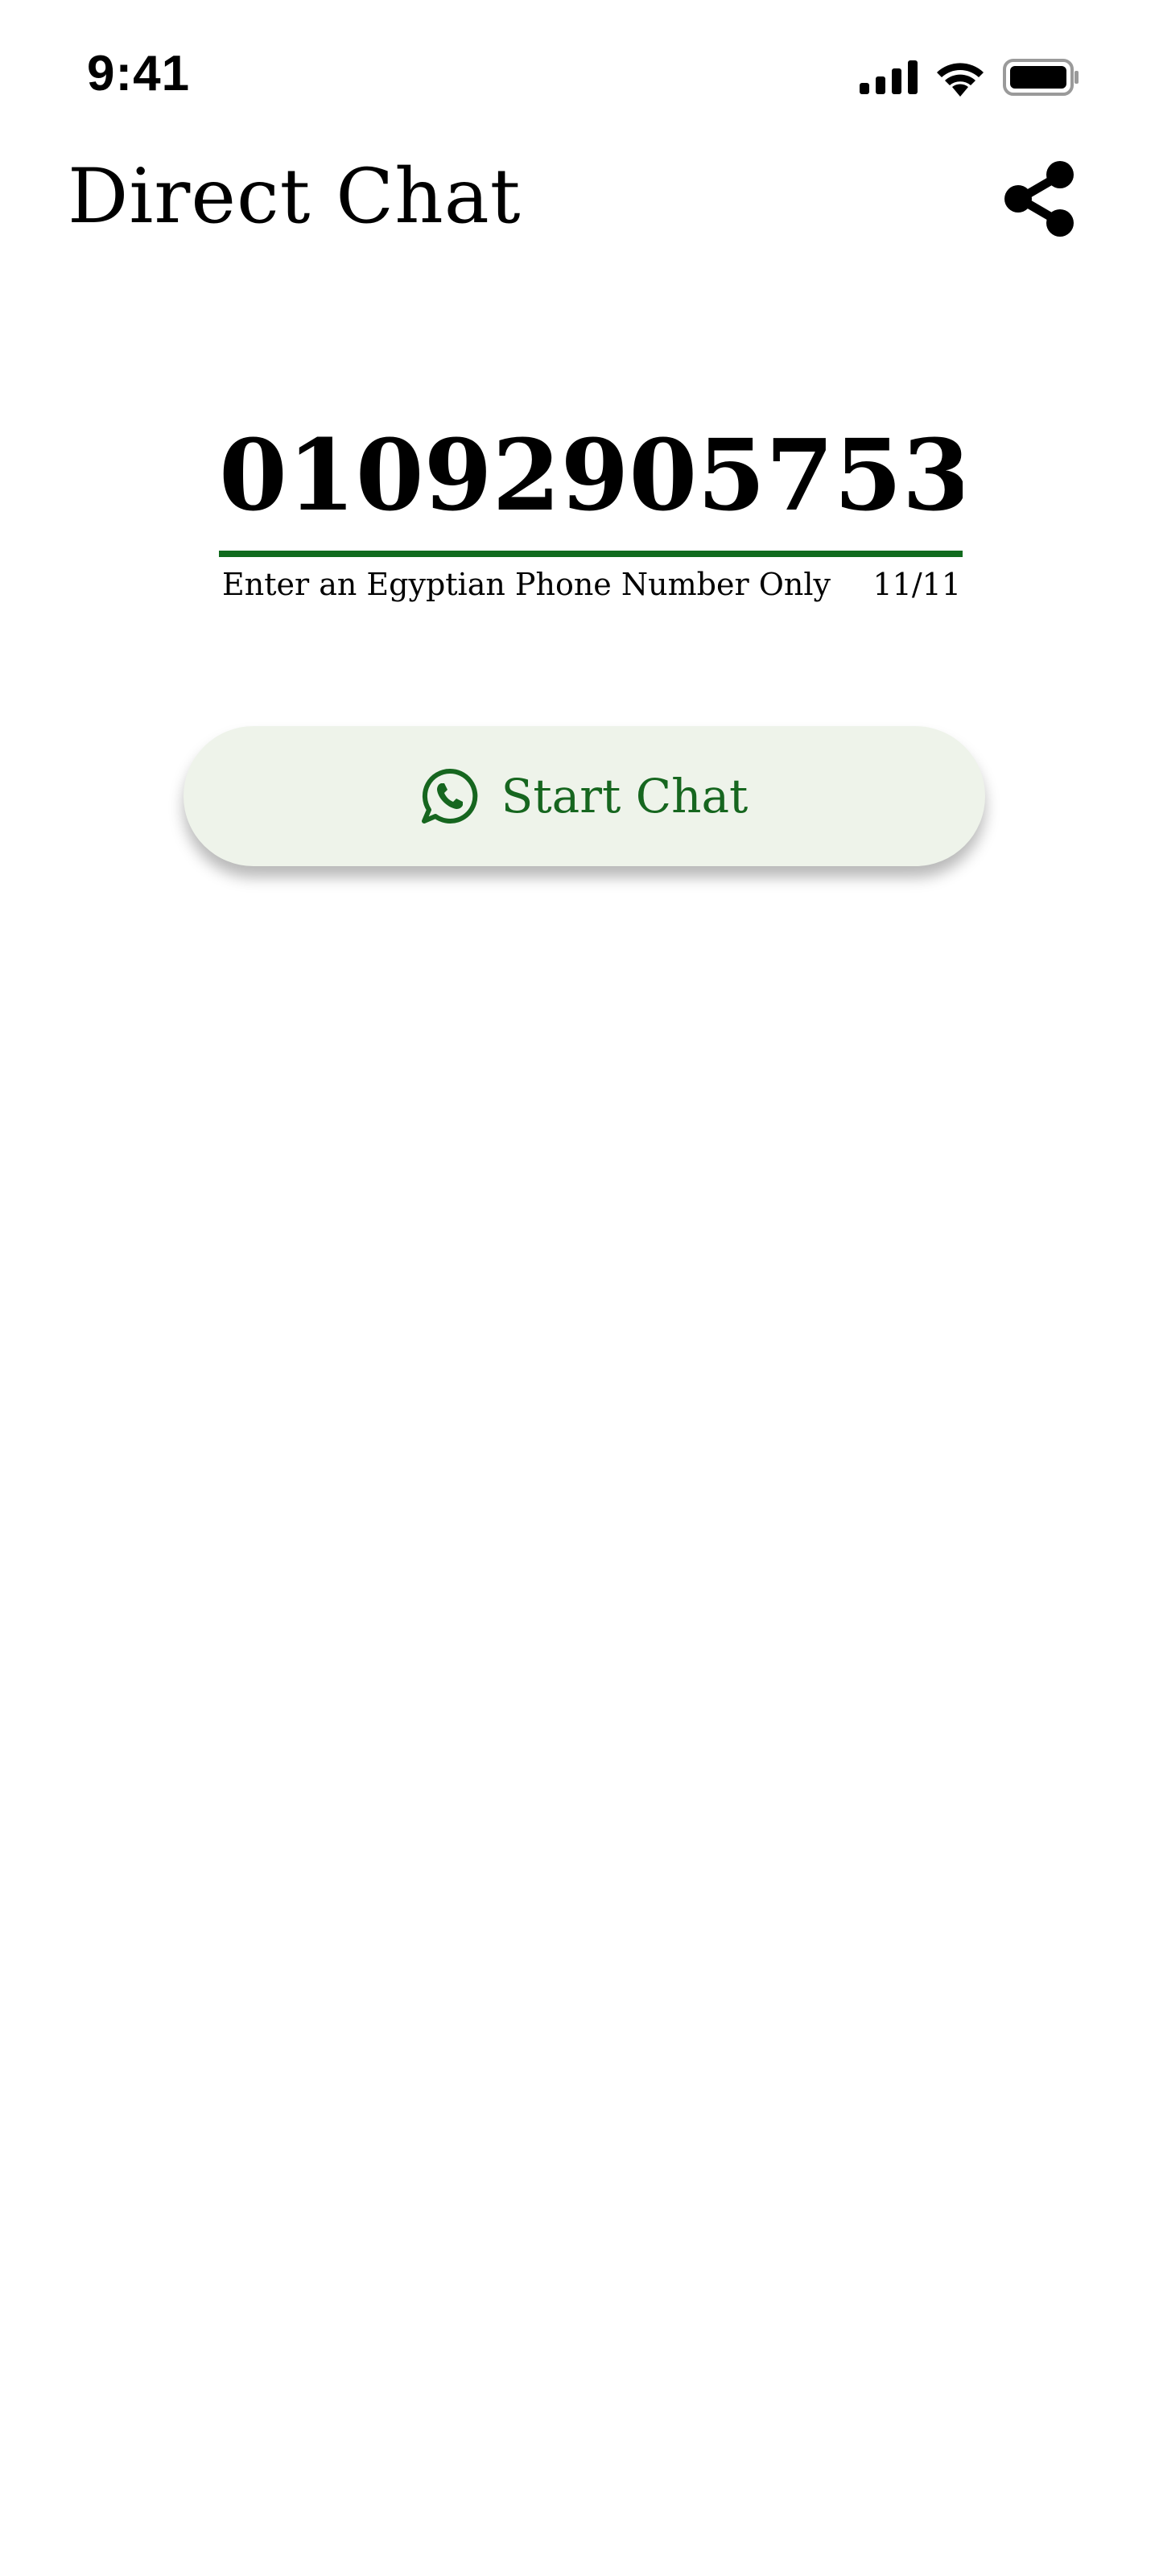 This screenshot has height=2576, width=1159. Describe the element at coordinates (625, 796) in the screenshot. I see `start-chat-label: Start Chat` at that location.